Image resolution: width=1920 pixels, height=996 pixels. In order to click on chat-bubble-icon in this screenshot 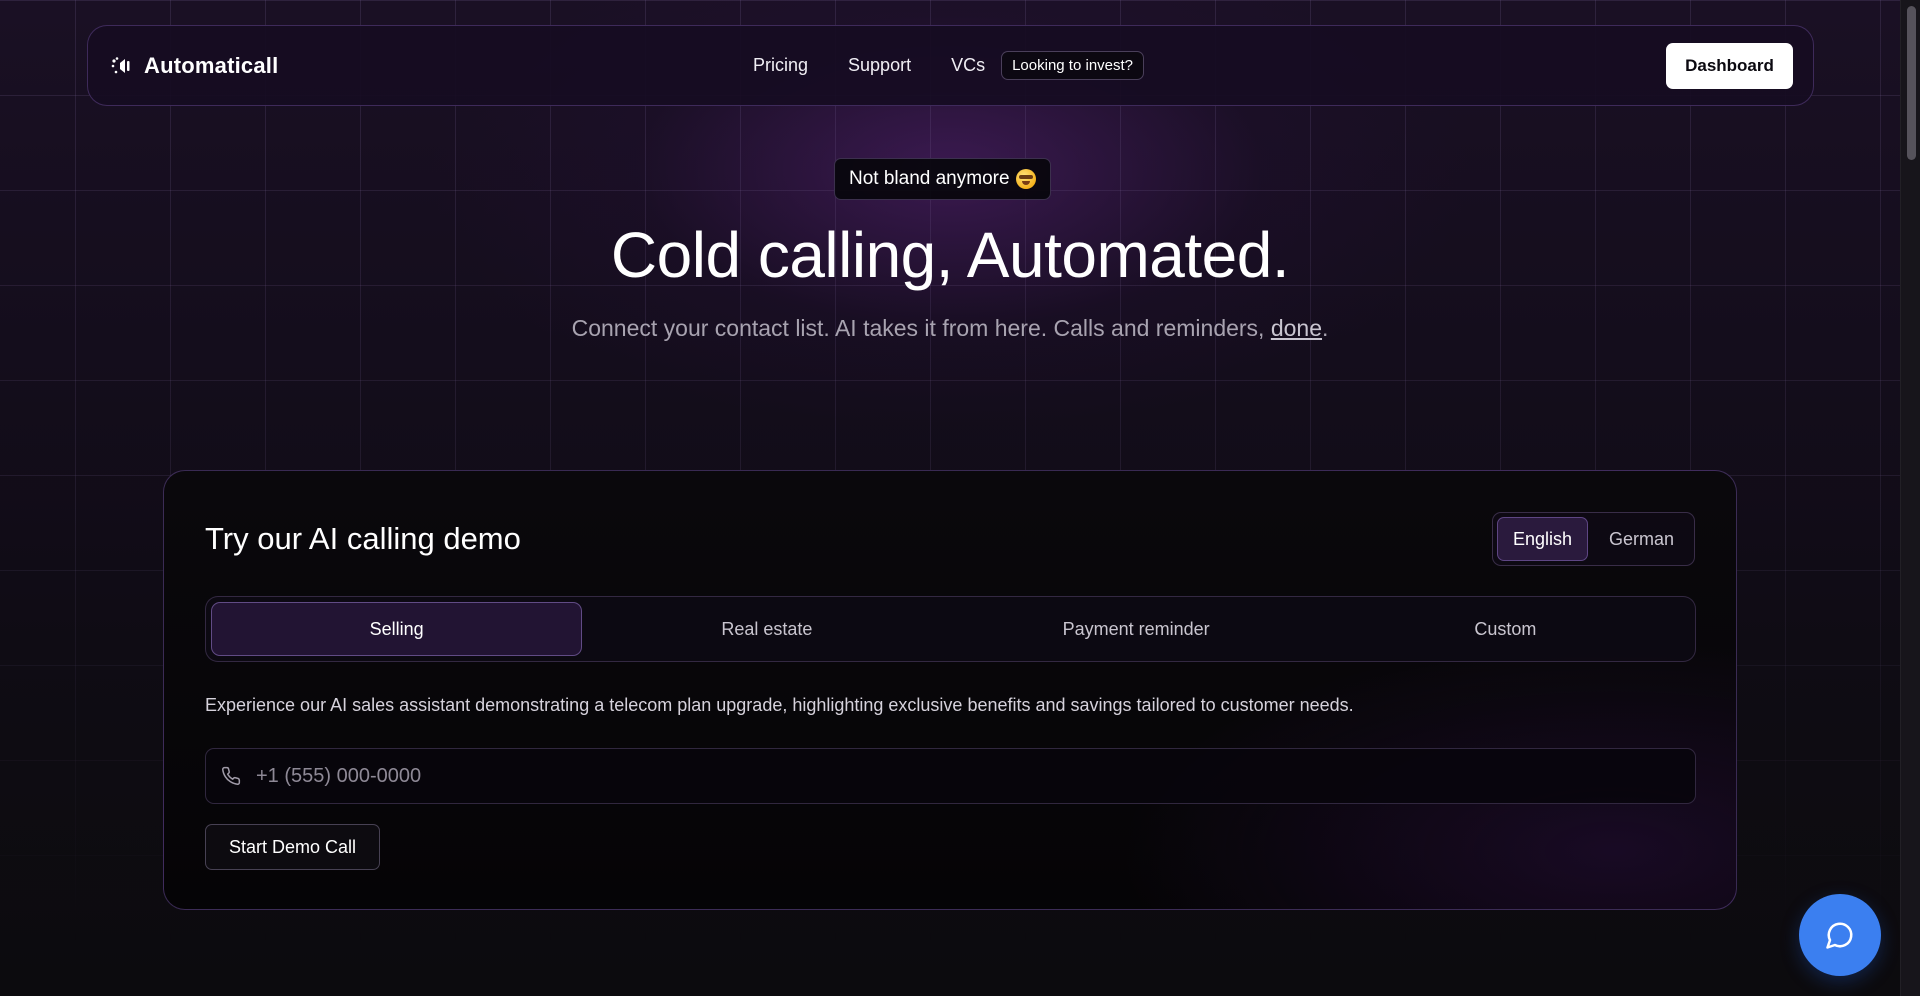, I will do `click(1839, 935)`.